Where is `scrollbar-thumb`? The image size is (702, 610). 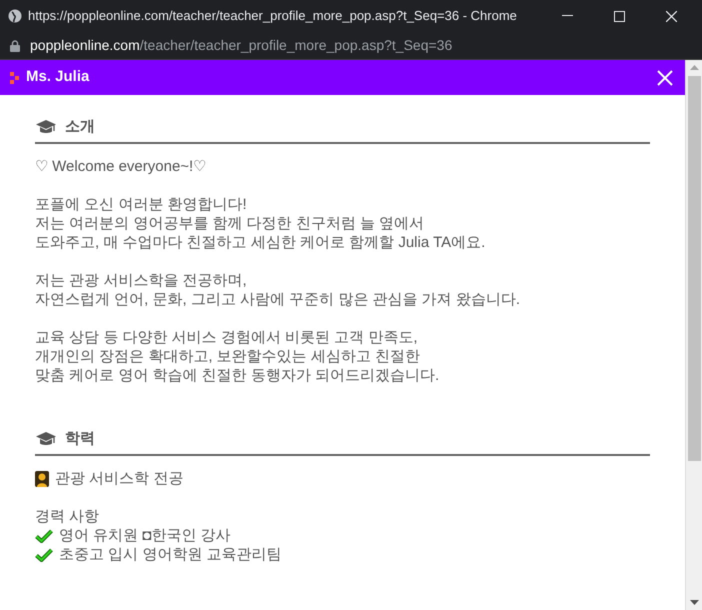
scrollbar-thumb is located at coordinates (694, 268).